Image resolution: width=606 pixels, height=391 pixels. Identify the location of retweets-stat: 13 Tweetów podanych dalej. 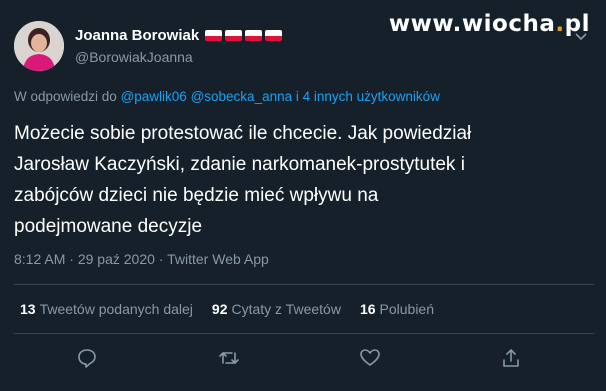
(106, 309).